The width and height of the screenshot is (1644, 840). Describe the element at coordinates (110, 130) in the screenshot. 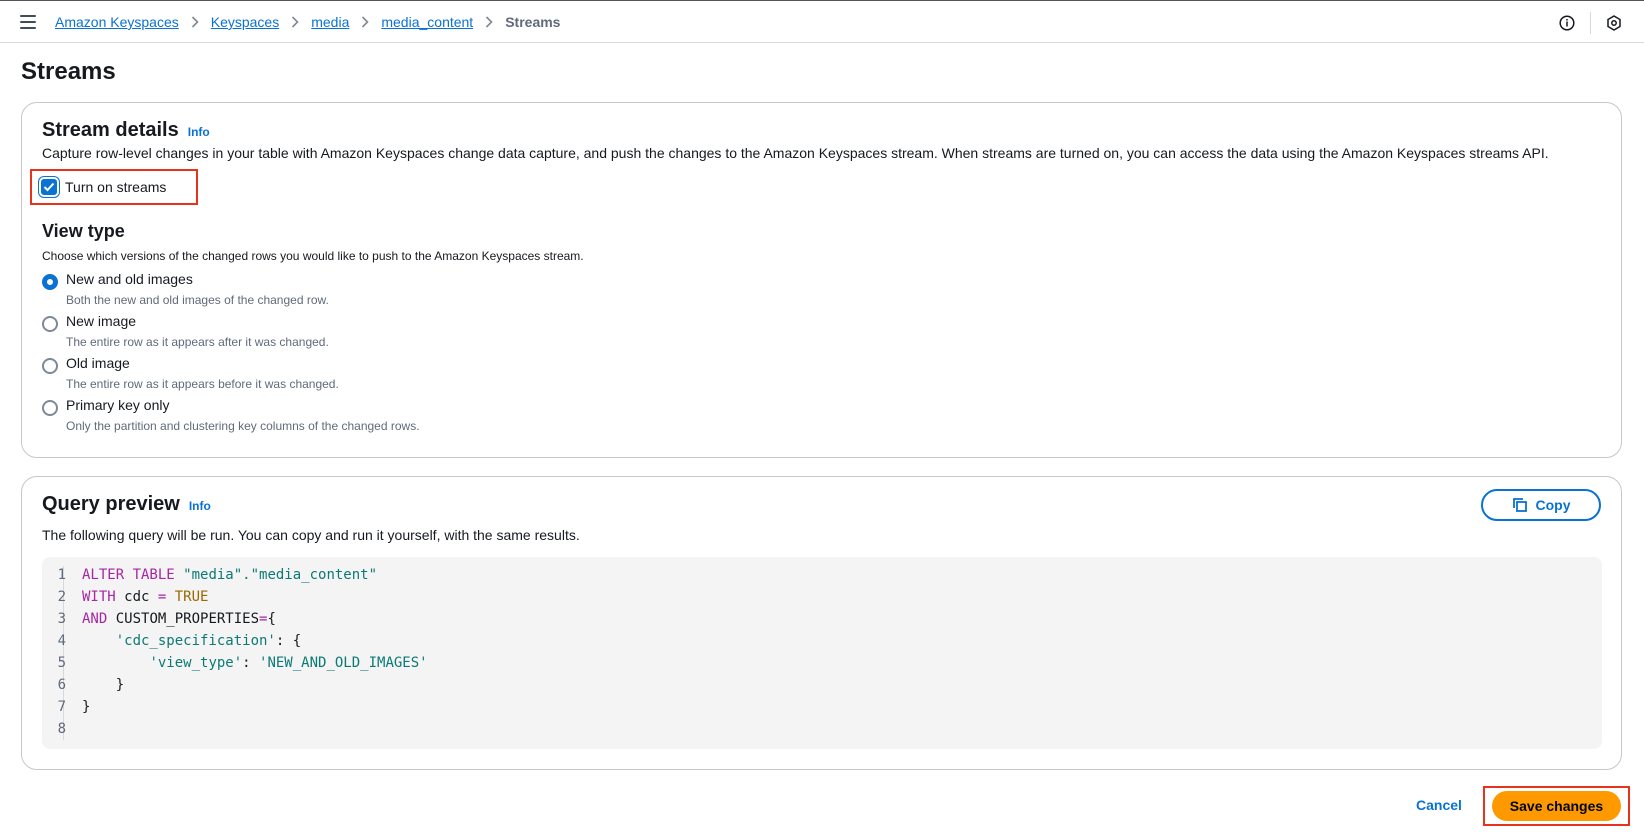

I see `stream-details-title: Stream details` at that location.